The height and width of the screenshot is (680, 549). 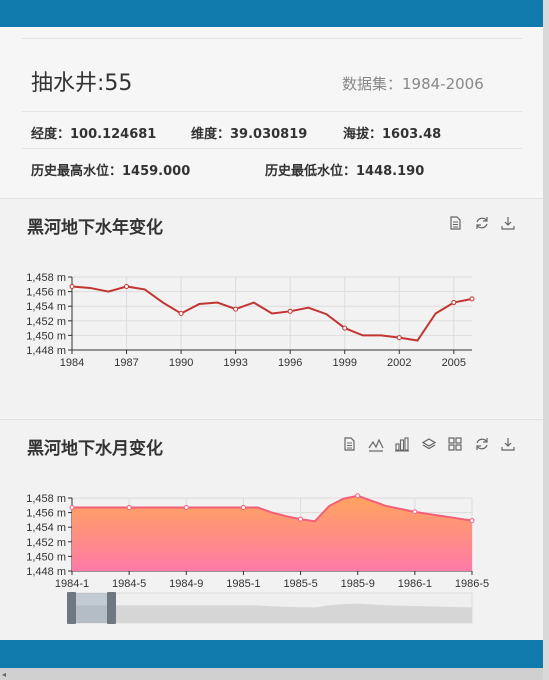 What do you see at coordinates (235, 363) in the screenshot?
I see `x-tick-label: 1993` at bounding box center [235, 363].